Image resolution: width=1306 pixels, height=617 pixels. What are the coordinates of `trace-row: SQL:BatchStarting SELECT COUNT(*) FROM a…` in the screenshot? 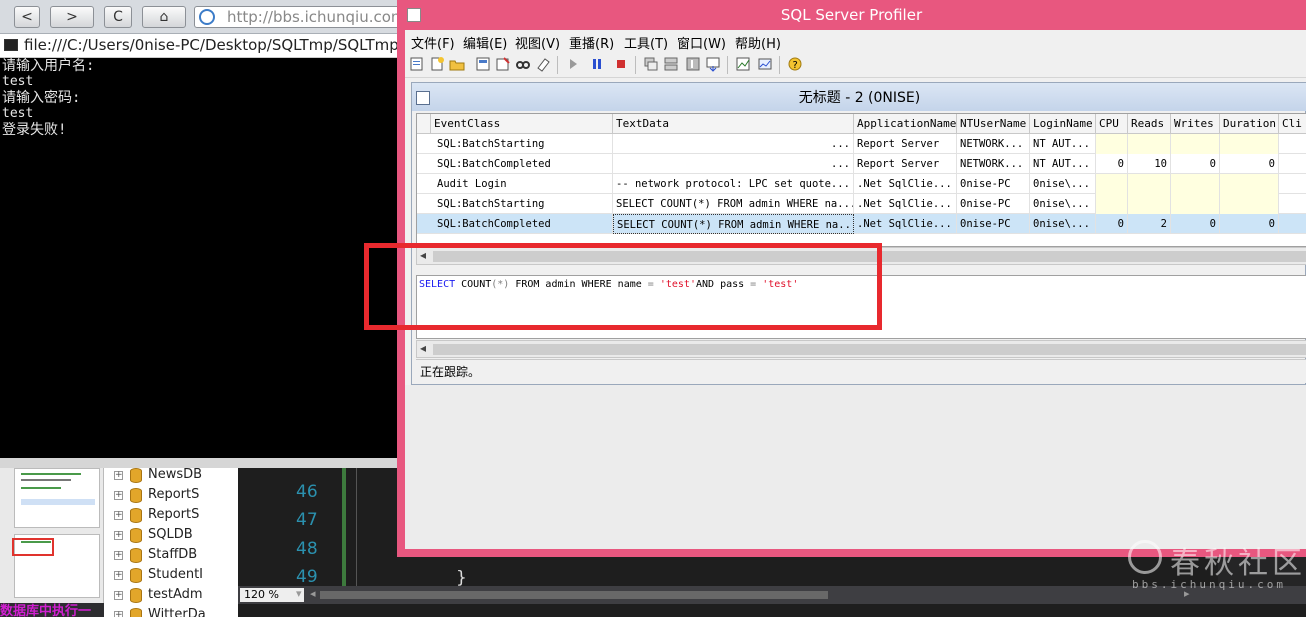 It's located at (861, 204).